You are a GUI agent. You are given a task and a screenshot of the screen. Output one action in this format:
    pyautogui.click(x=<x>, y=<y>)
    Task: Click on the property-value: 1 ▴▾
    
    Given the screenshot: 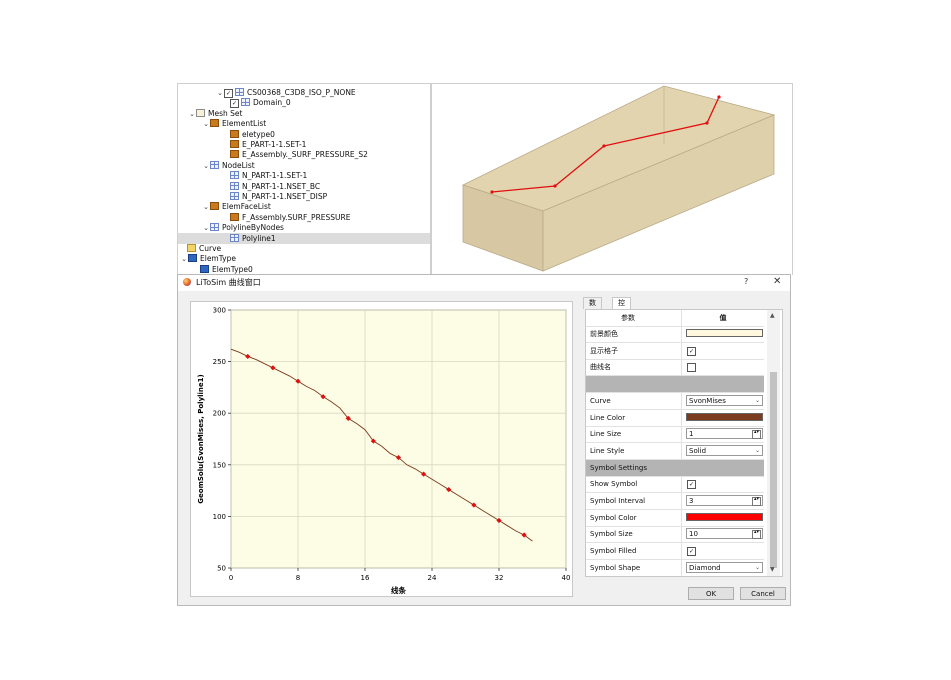 What is the action you would take?
    pyautogui.click(x=722, y=434)
    